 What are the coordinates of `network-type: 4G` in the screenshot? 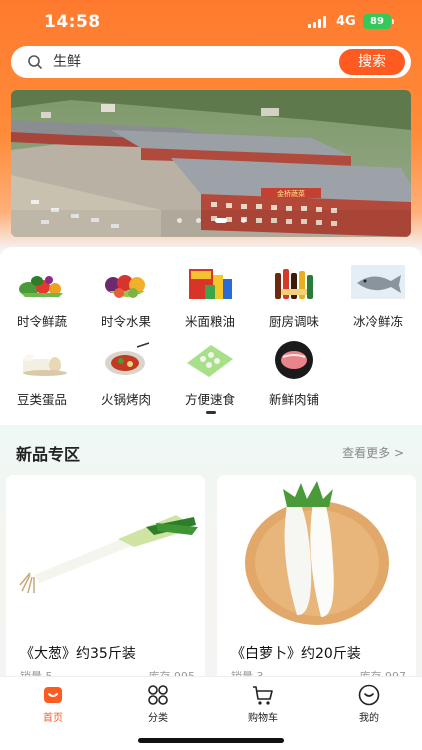 It's located at (346, 21).